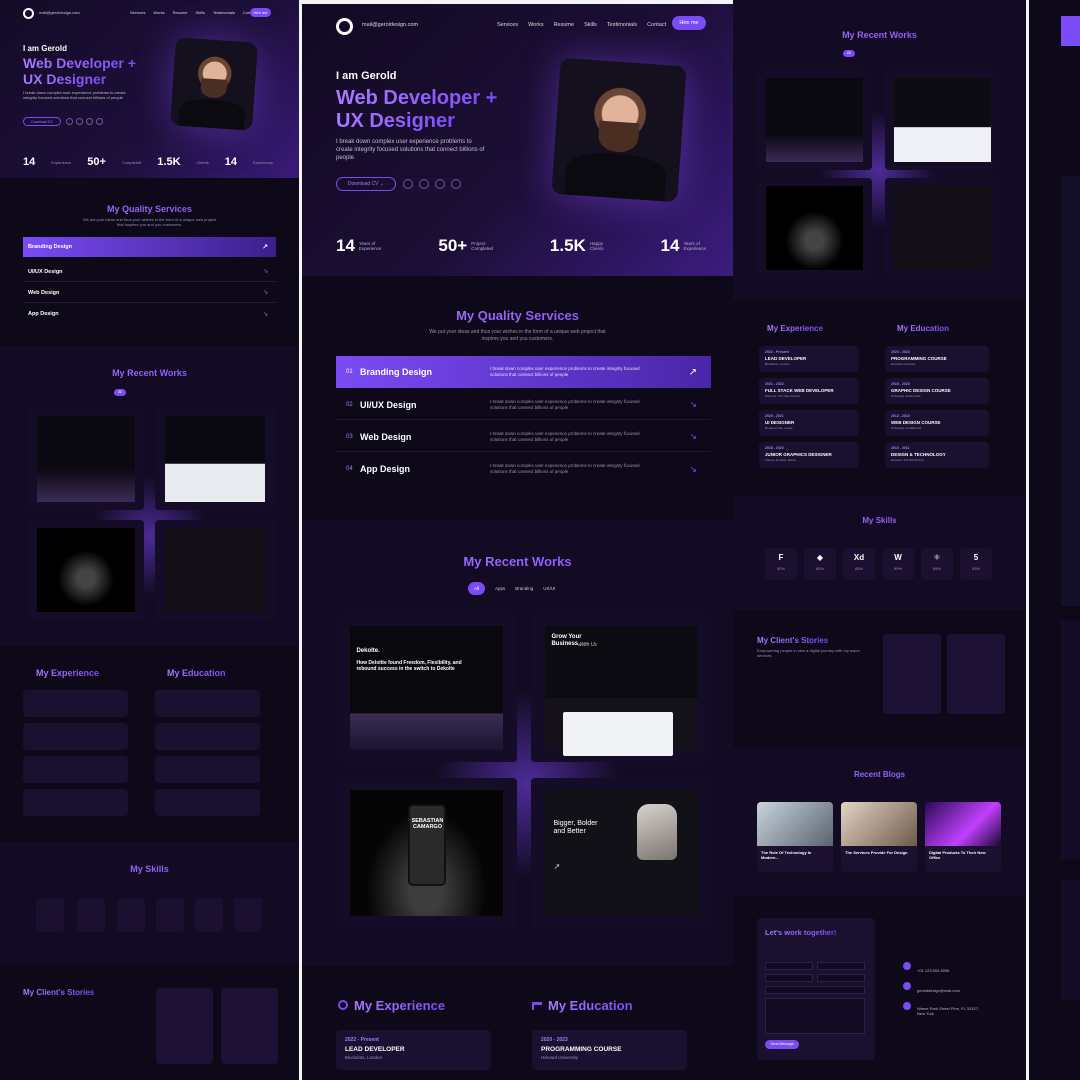  I want to click on filter-apps: Apps, so click(500, 588).